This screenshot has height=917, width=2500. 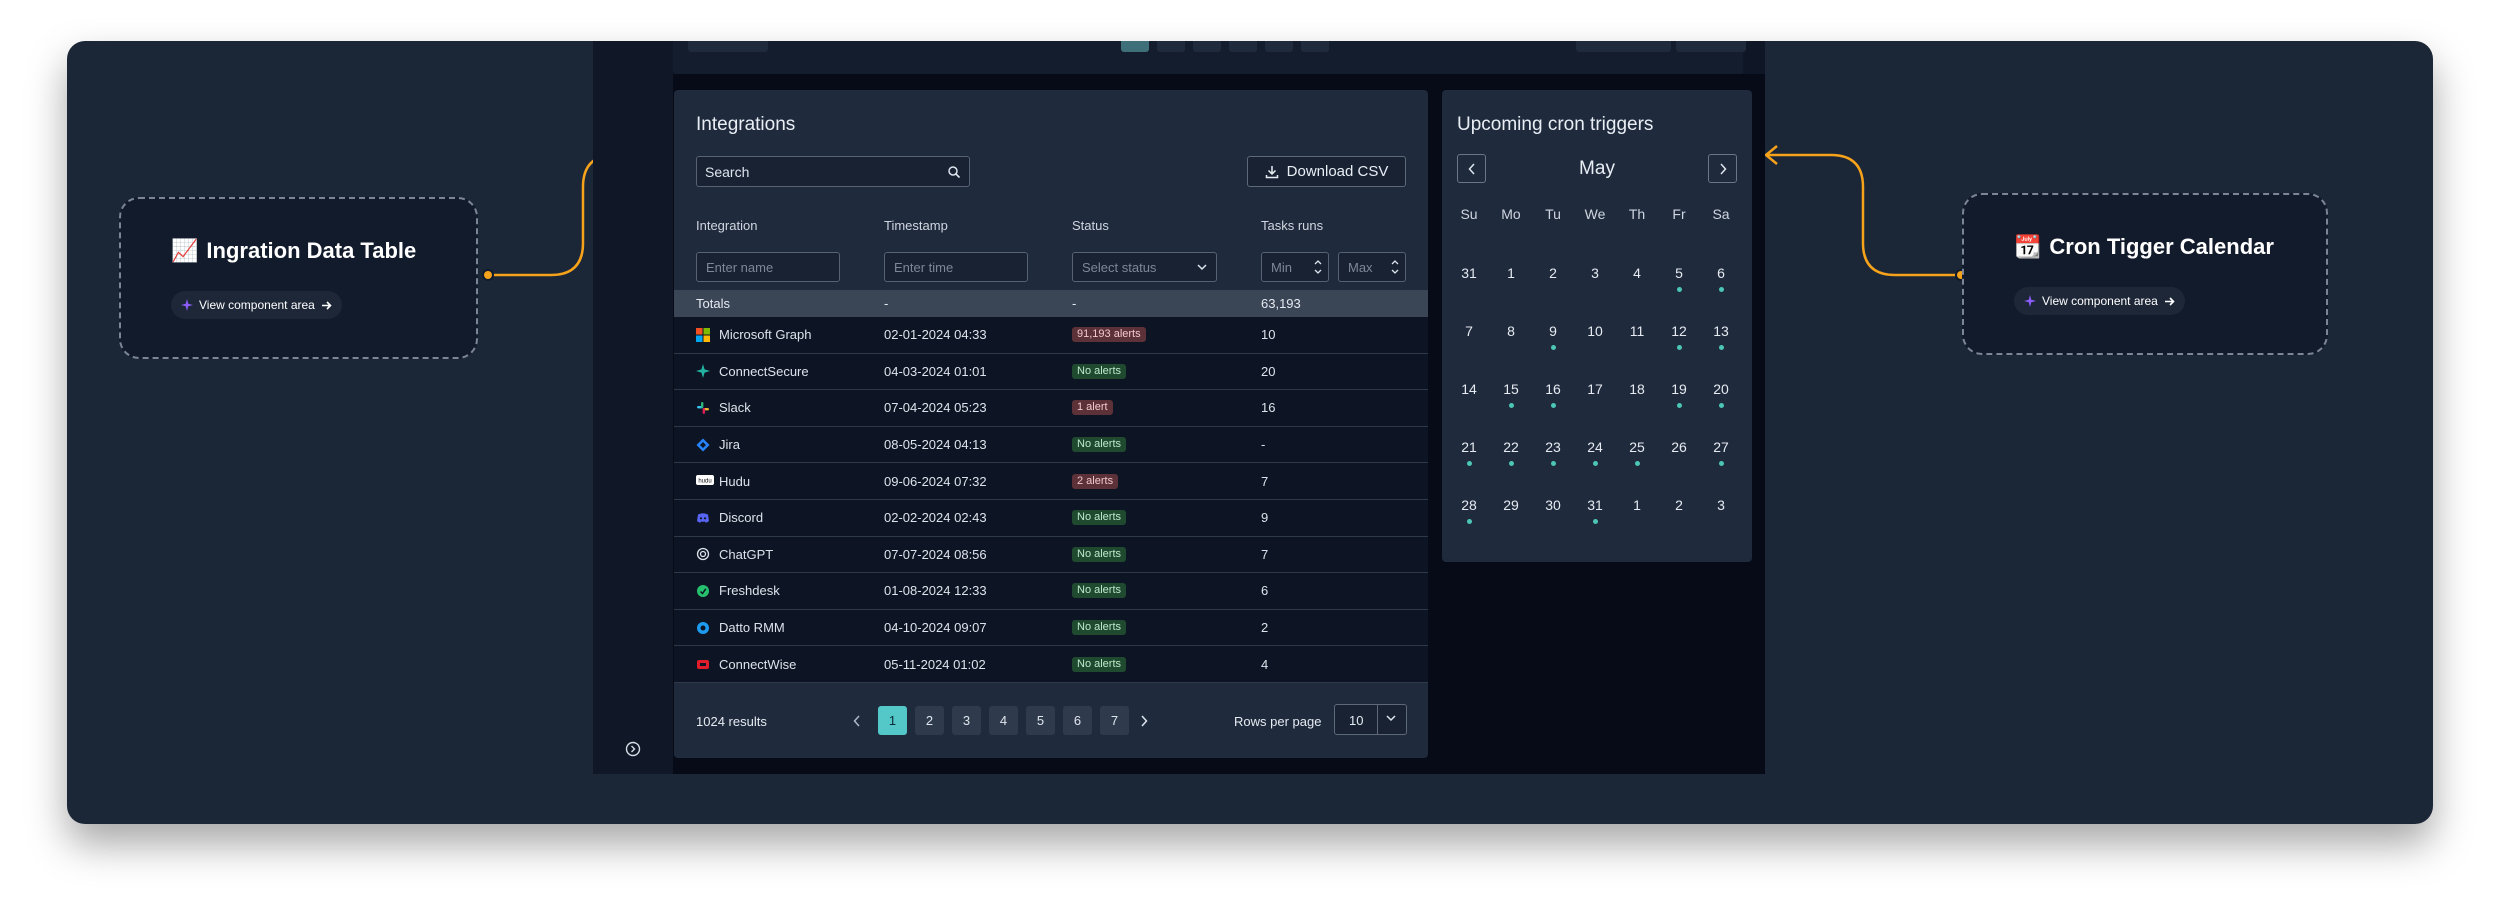 What do you see at coordinates (1051, 518) in the screenshot?
I see `table-row: Discord 02-02-2024 02:43 No alerts 9` at bounding box center [1051, 518].